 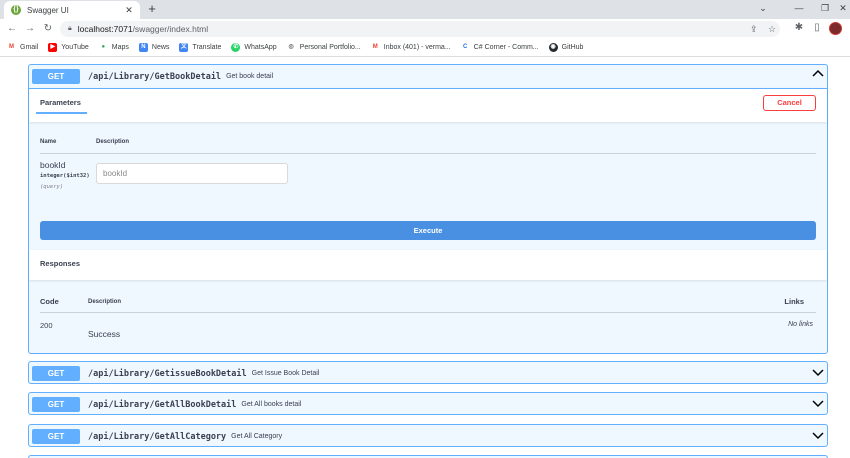 I want to click on reload-icon: ↻, so click(x=48, y=28).